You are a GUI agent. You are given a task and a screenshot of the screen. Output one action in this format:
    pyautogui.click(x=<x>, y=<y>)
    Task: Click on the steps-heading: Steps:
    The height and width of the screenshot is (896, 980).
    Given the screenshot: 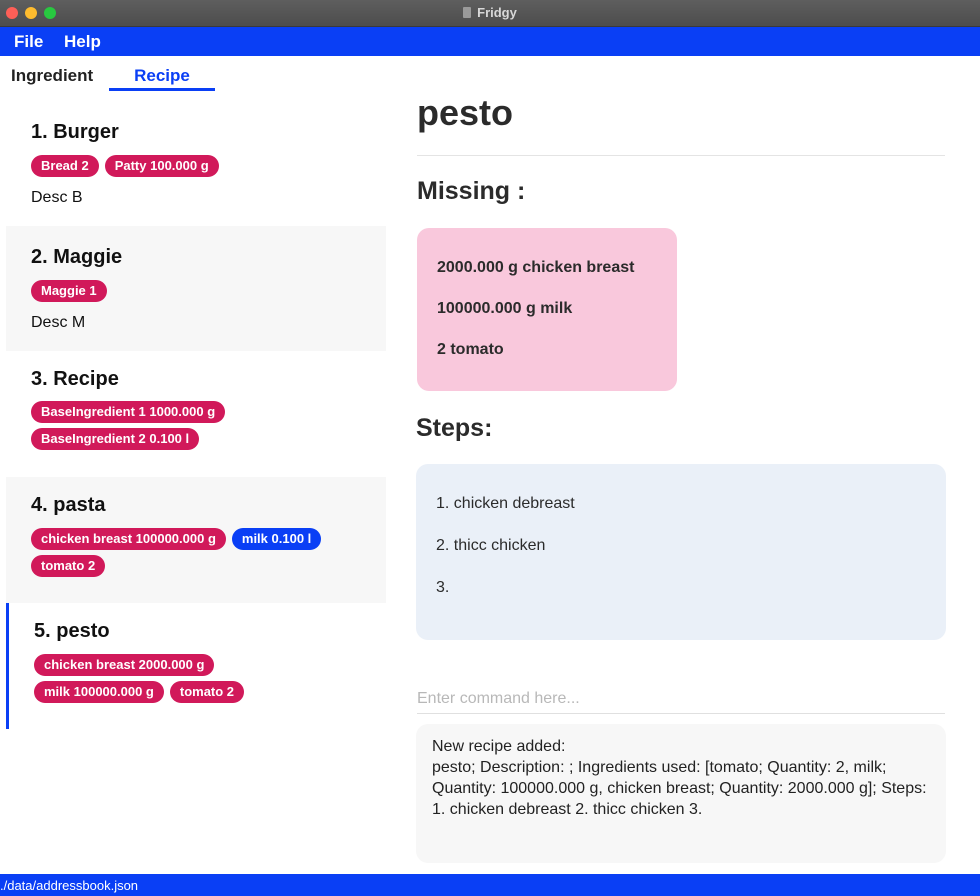 What is the action you would take?
    pyautogui.click(x=454, y=428)
    